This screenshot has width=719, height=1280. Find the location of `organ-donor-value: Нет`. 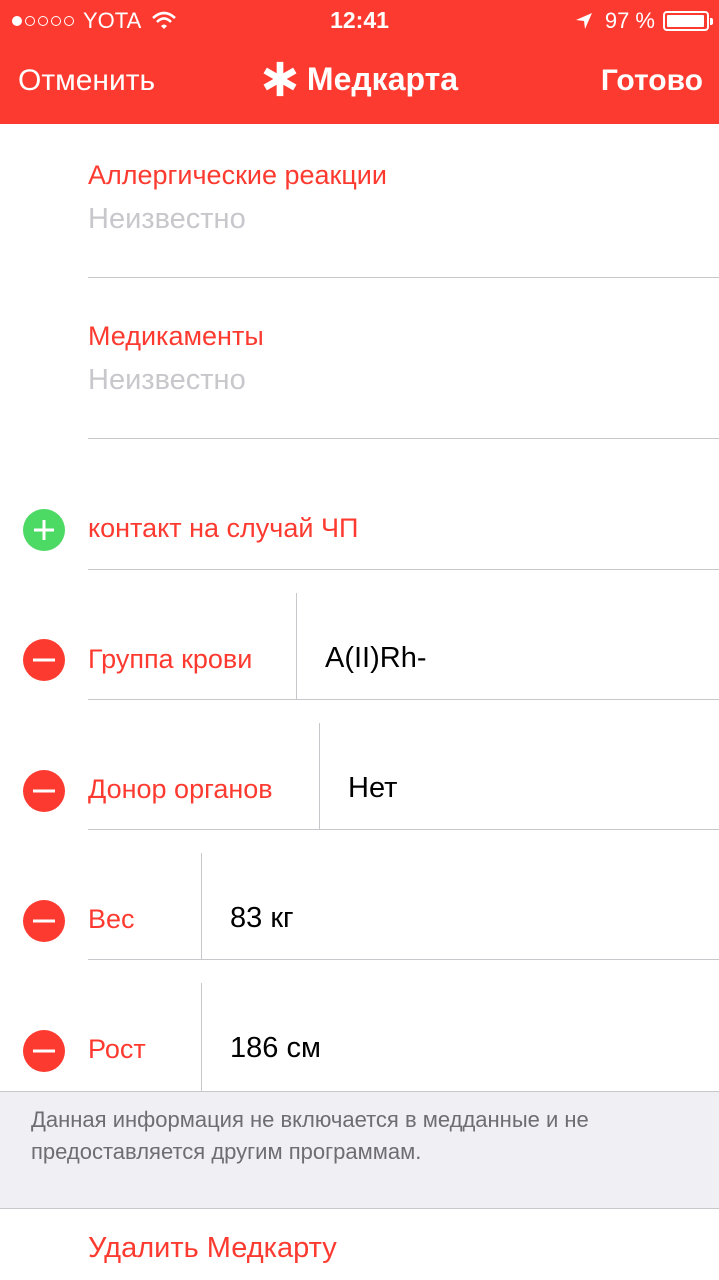

organ-donor-value: Нет is located at coordinates (372, 788).